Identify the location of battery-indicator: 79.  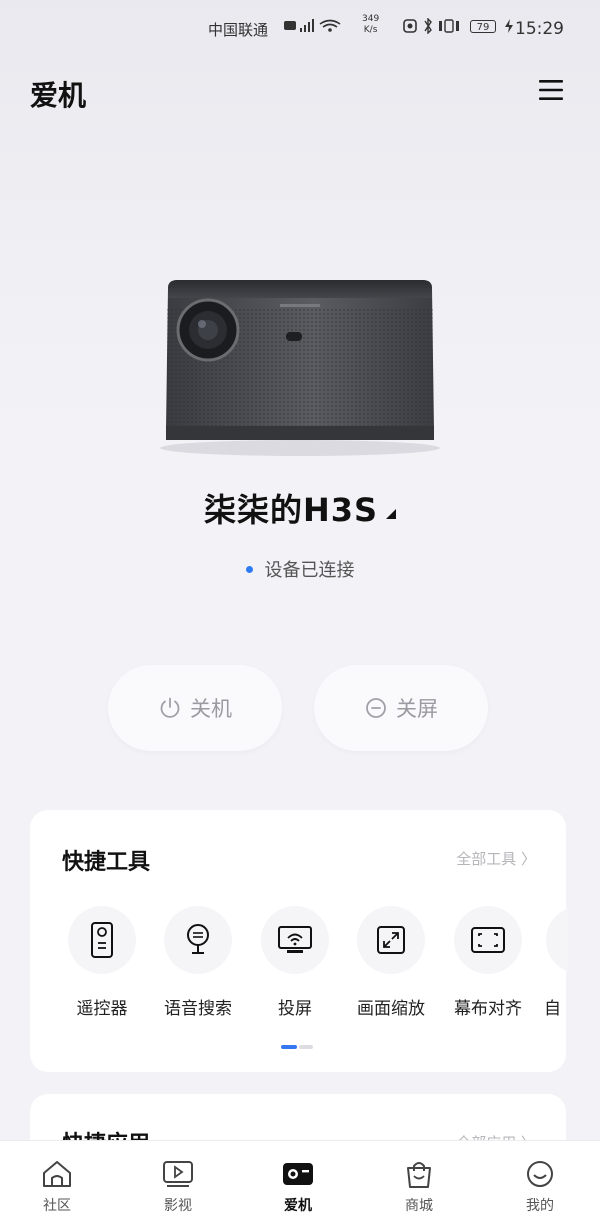
(483, 26).